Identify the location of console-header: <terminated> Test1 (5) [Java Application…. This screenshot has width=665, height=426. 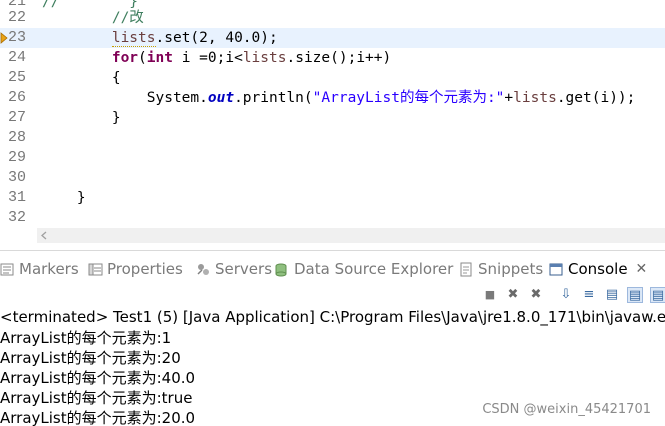
(332, 317).